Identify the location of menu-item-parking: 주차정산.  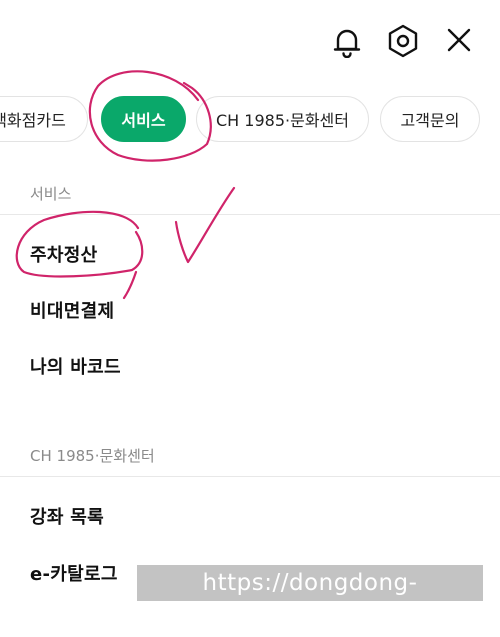
(63, 254).